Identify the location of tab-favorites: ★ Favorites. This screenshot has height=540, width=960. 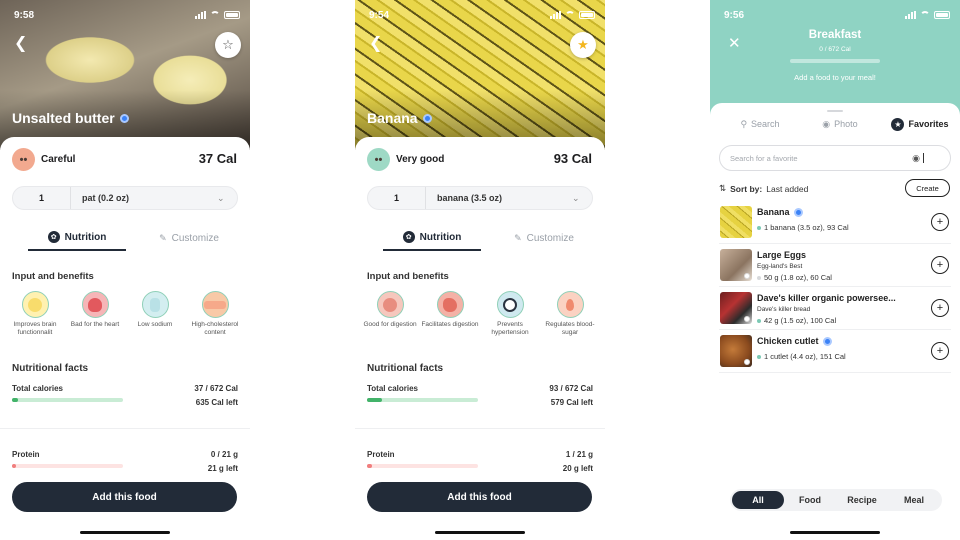
(920, 124).